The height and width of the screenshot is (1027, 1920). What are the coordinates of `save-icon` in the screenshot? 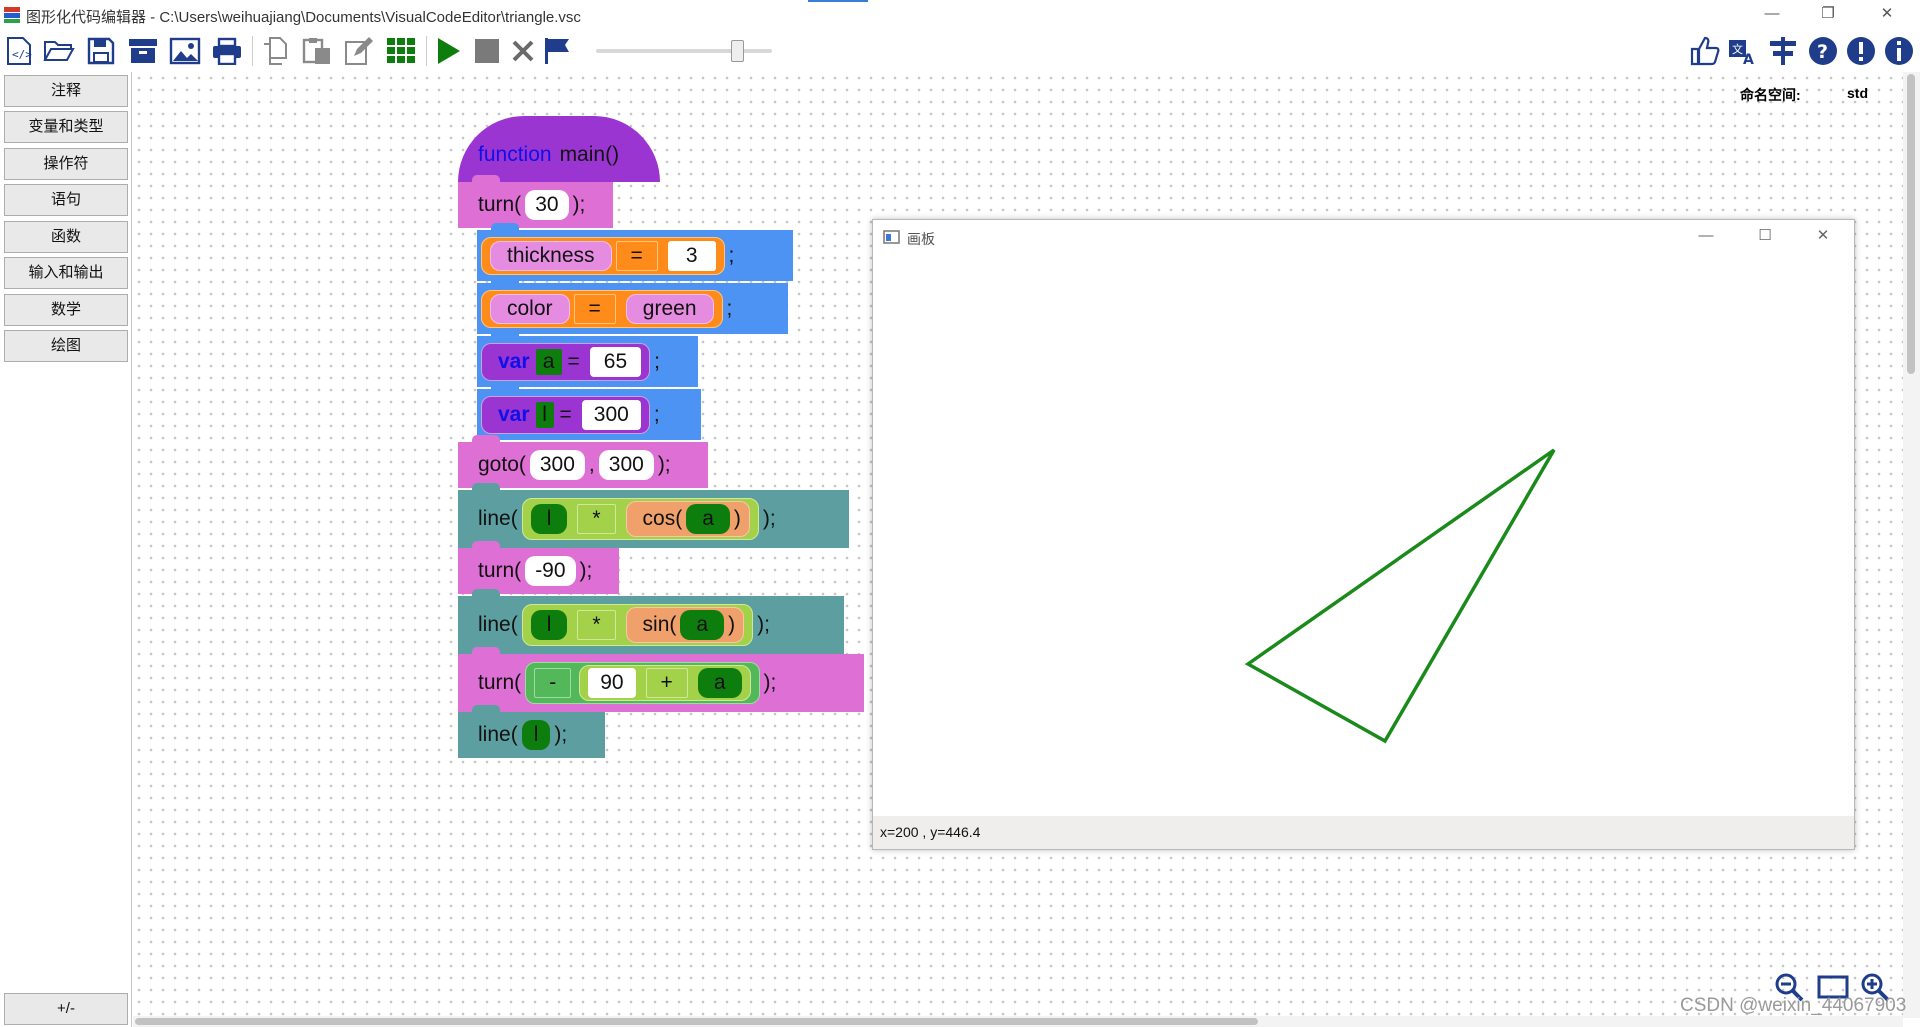 It's located at (101, 51).